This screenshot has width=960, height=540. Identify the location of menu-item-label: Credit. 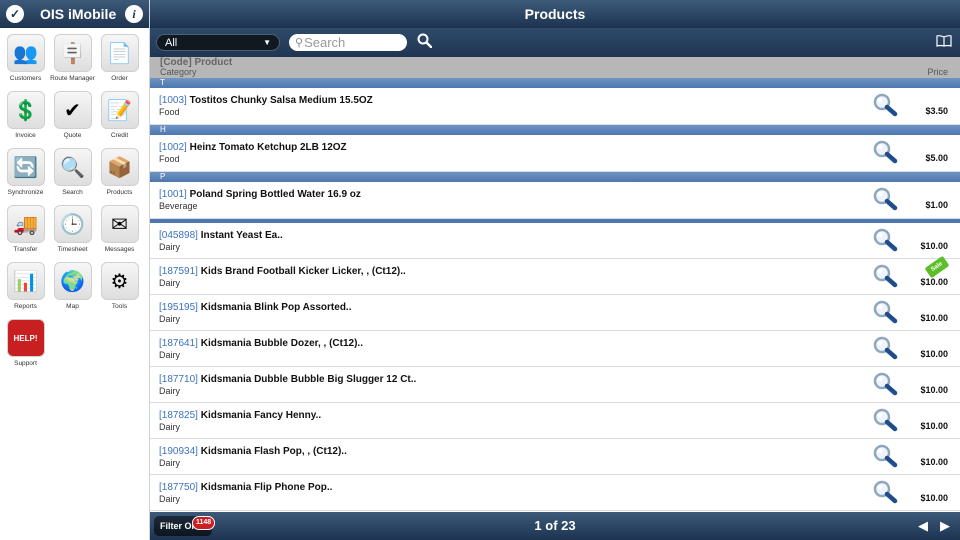
(119, 135).